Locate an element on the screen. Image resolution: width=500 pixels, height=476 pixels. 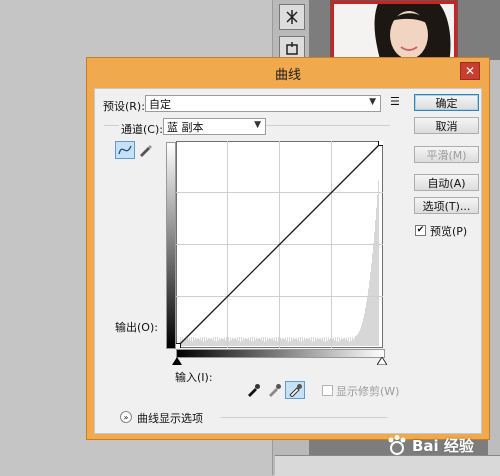
show-clipping-checkbox is located at coordinates (327, 390).